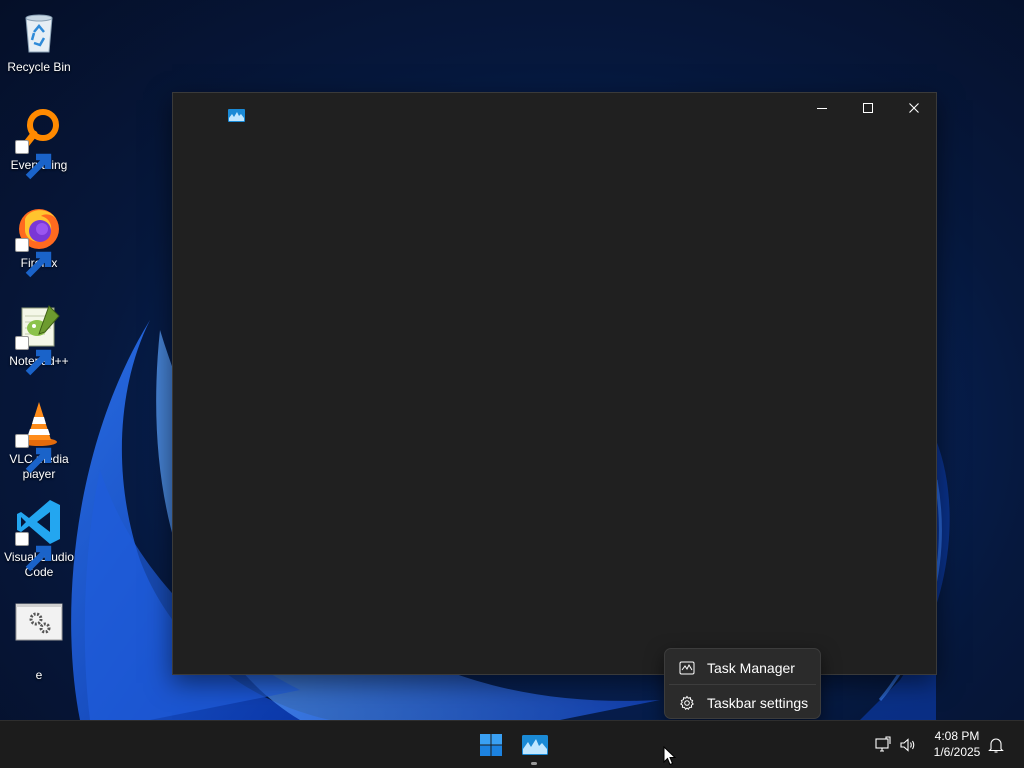  Describe the element at coordinates (512, 744) in the screenshot. I see `taskbar: 4:08 PM 1/6/2025` at that location.